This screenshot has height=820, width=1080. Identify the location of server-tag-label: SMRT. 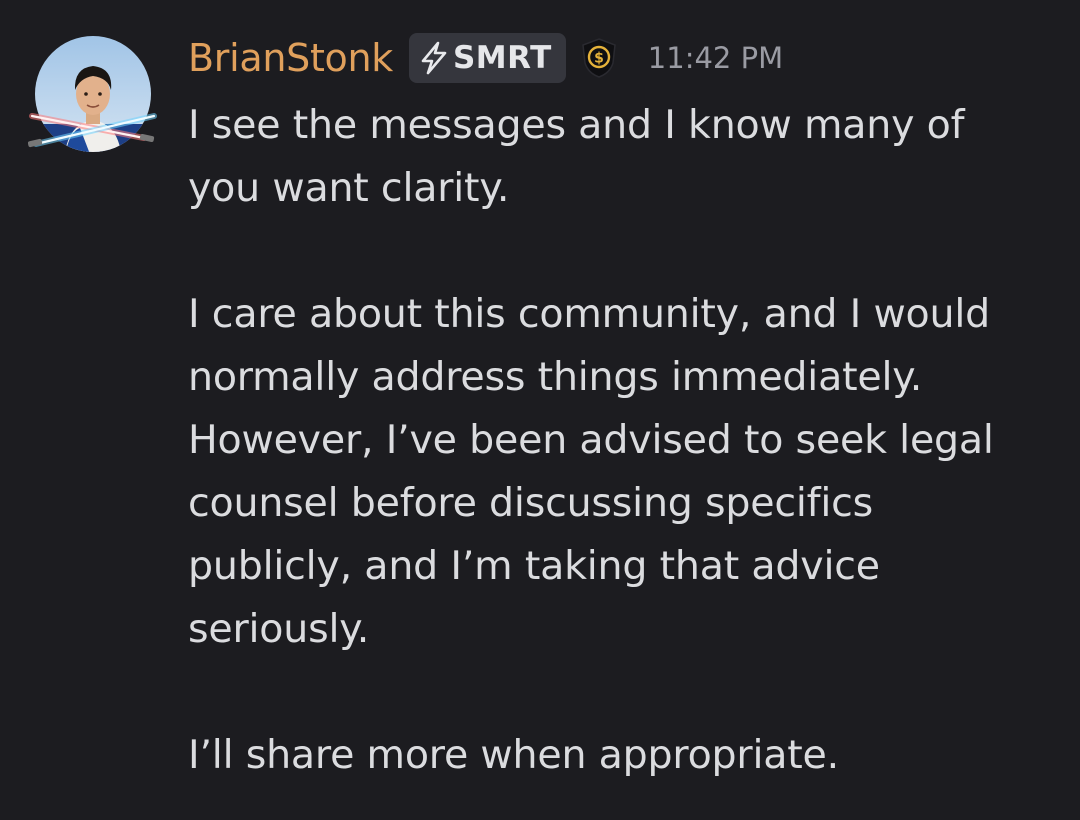
(502, 58).